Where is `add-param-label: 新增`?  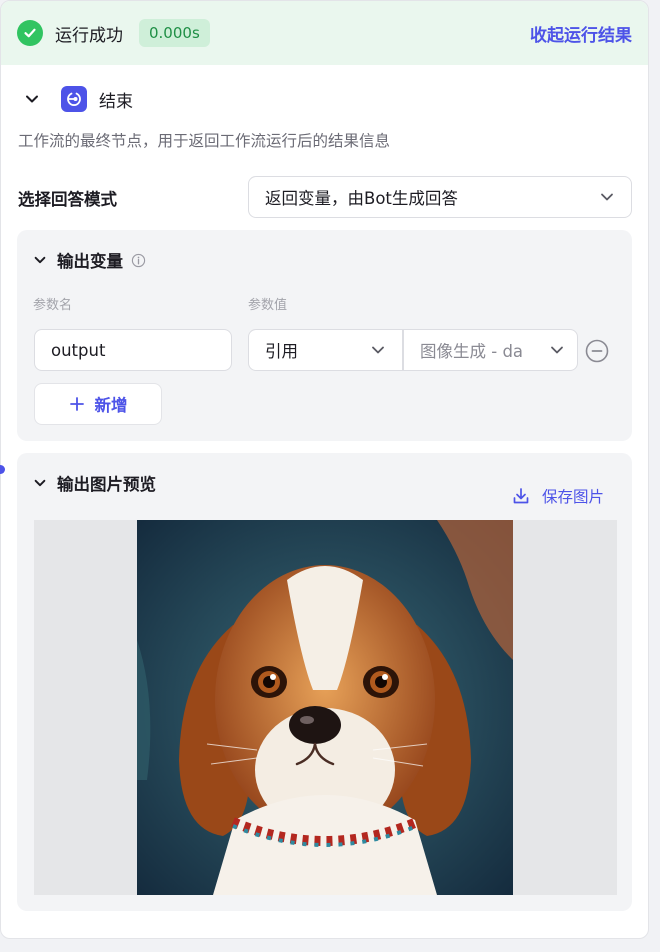
add-param-label: 新增 is located at coordinates (111, 405).